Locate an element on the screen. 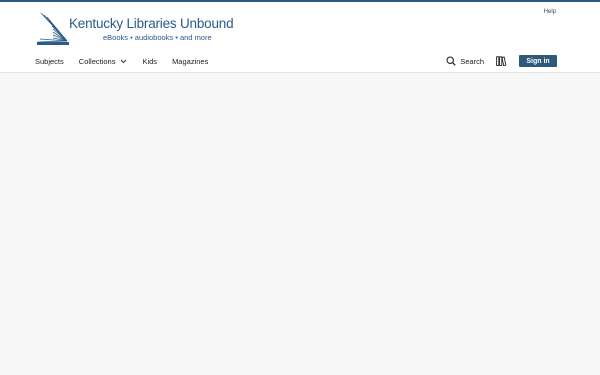 This screenshot has height=375, width=600. nav-collections: Collections is located at coordinates (103, 61).